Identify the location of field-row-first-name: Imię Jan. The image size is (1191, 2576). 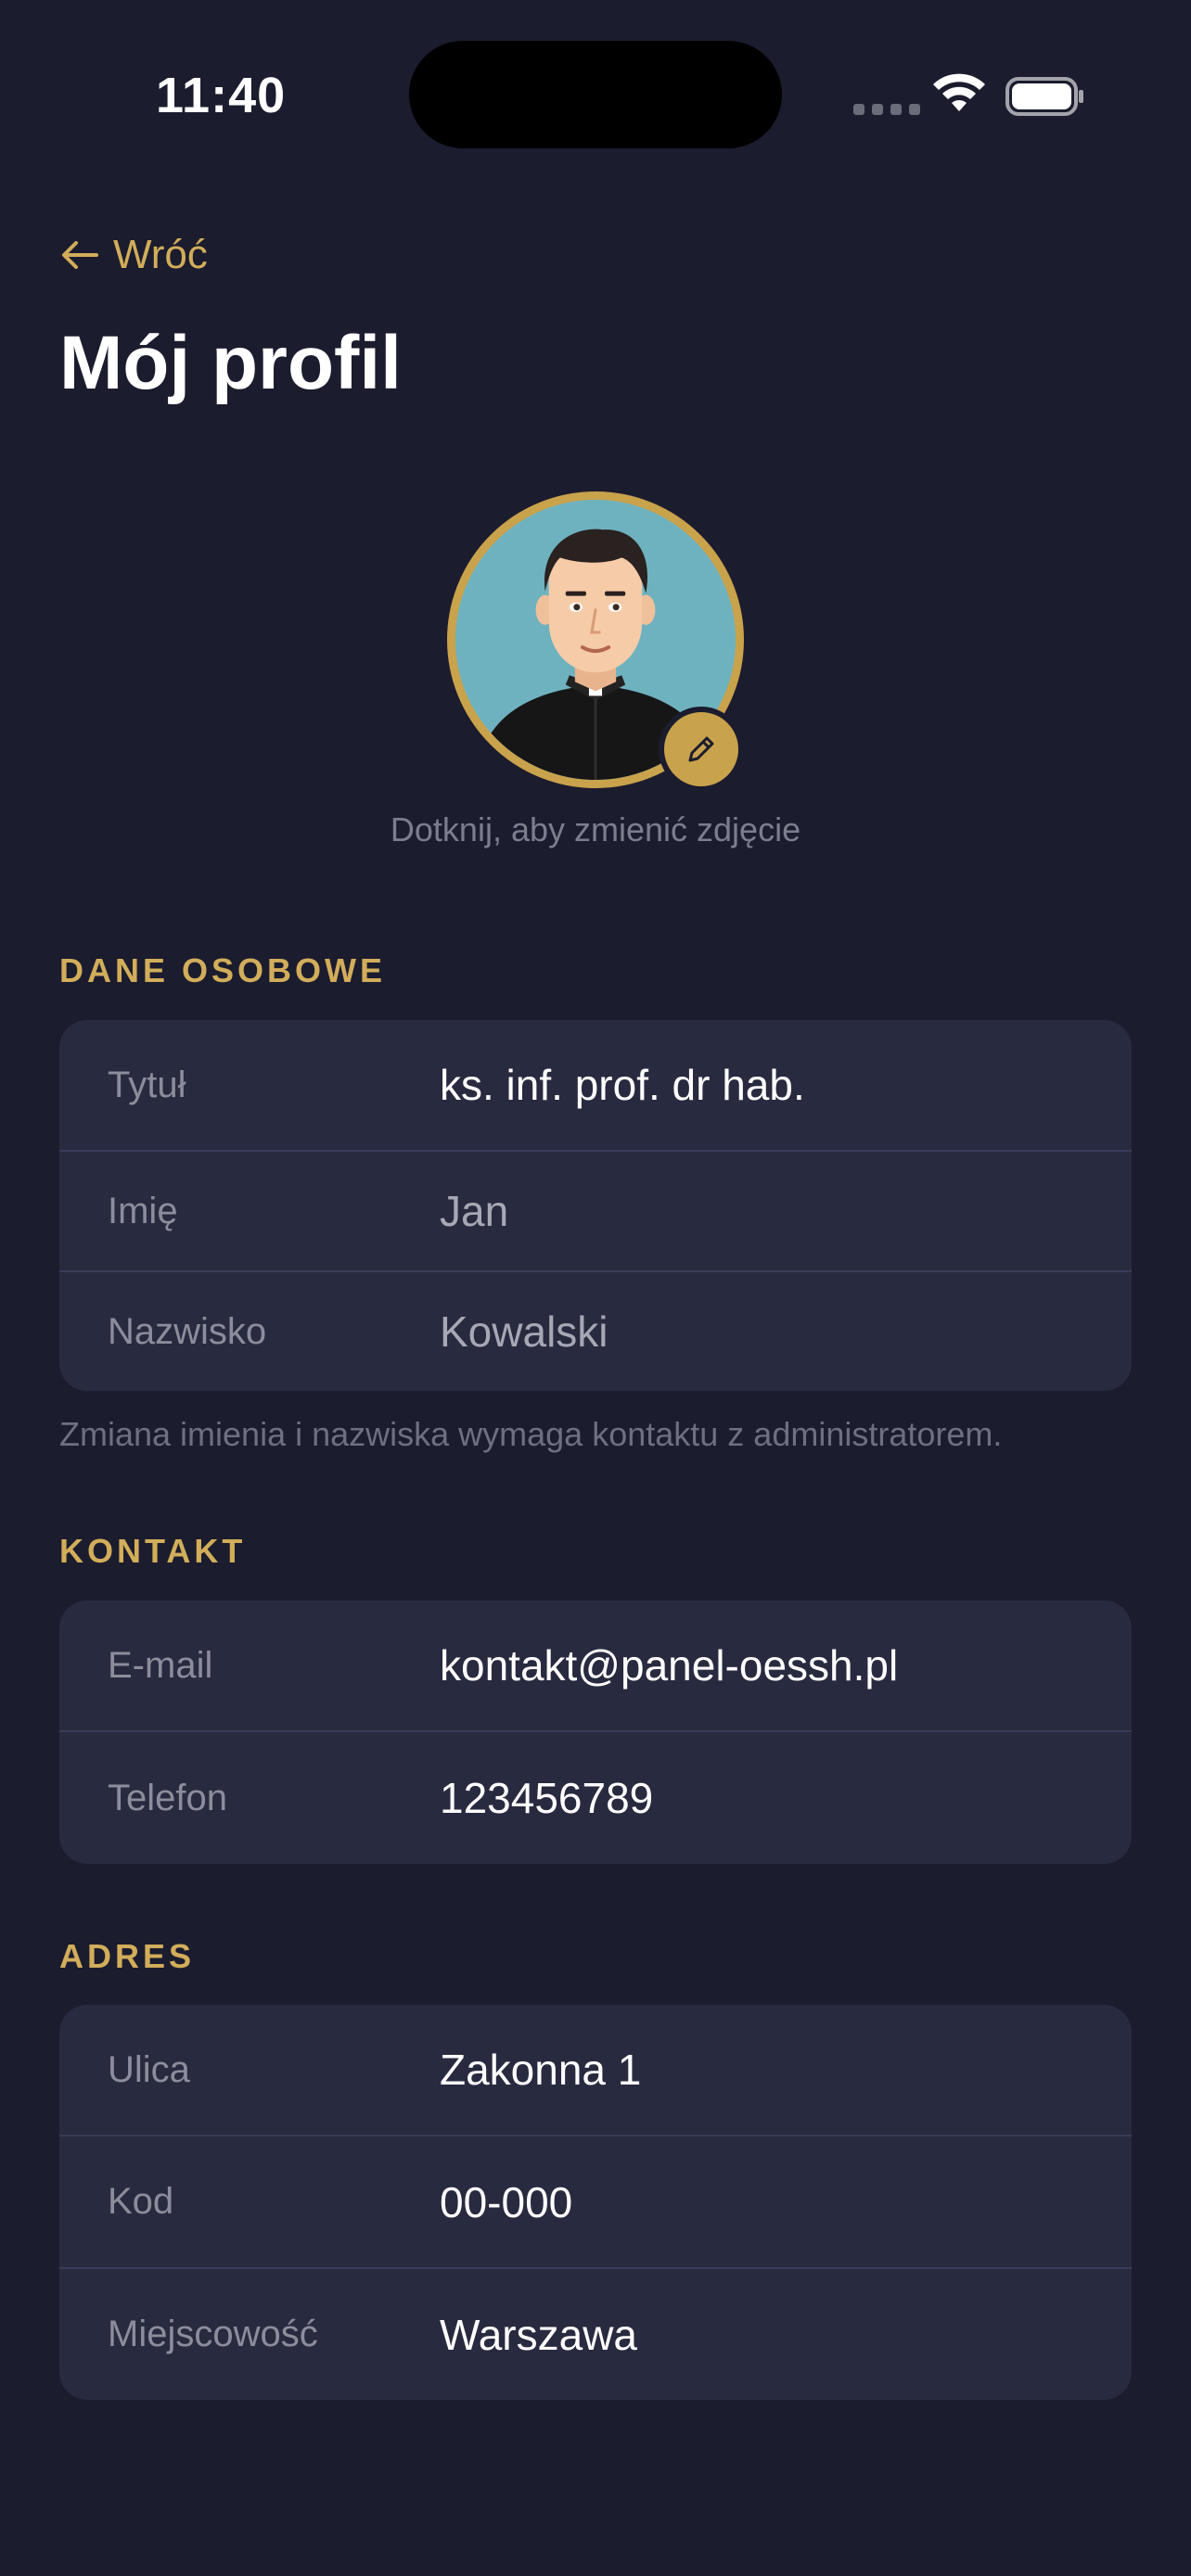
(595, 1212).